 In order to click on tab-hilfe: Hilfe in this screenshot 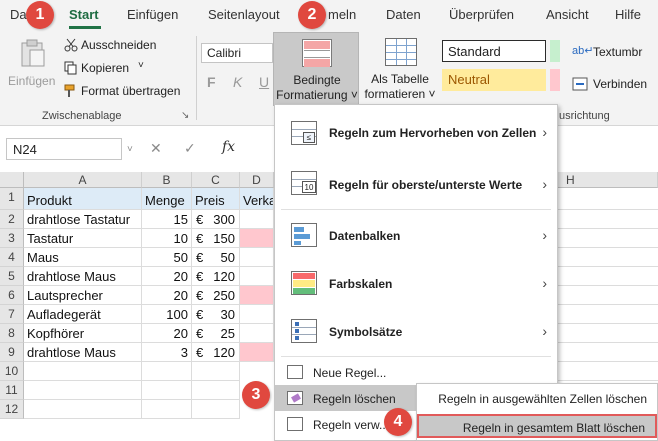, I will do `click(628, 14)`.